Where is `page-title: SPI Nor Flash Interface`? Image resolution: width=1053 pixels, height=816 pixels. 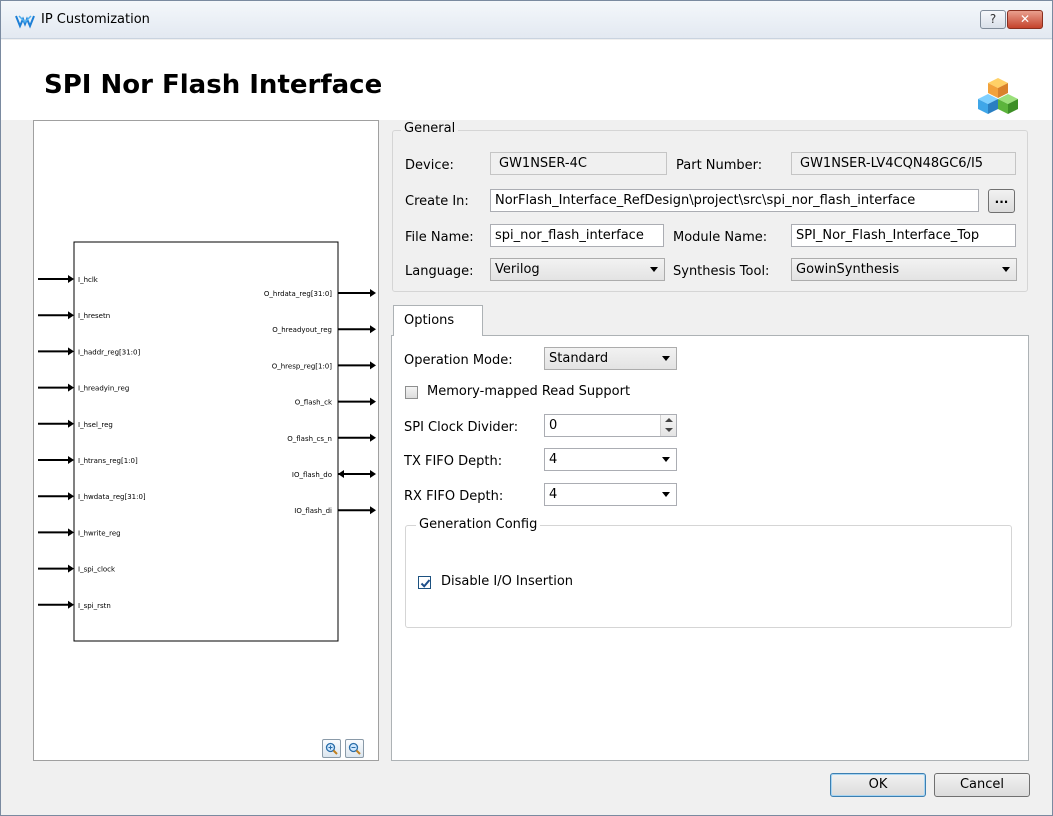 page-title: SPI Nor Flash Interface is located at coordinates (213, 85).